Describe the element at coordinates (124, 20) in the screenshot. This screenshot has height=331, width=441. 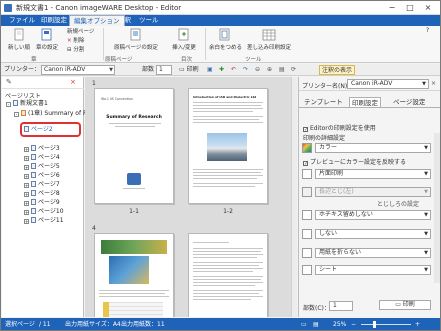
I see `tab-annotation: 注釈` at that location.